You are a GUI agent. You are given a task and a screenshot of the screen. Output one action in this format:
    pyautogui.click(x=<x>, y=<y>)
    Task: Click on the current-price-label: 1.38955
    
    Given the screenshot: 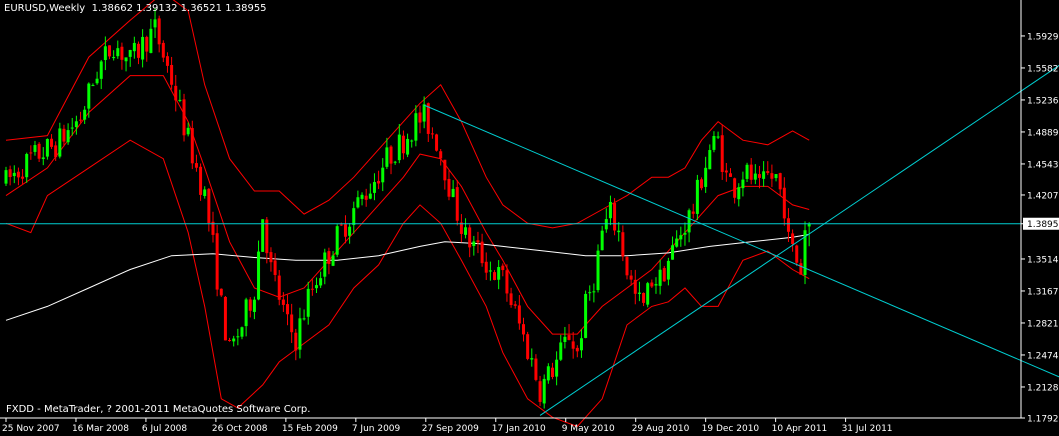 What is the action you would take?
    pyautogui.click(x=1043, y=225)
    